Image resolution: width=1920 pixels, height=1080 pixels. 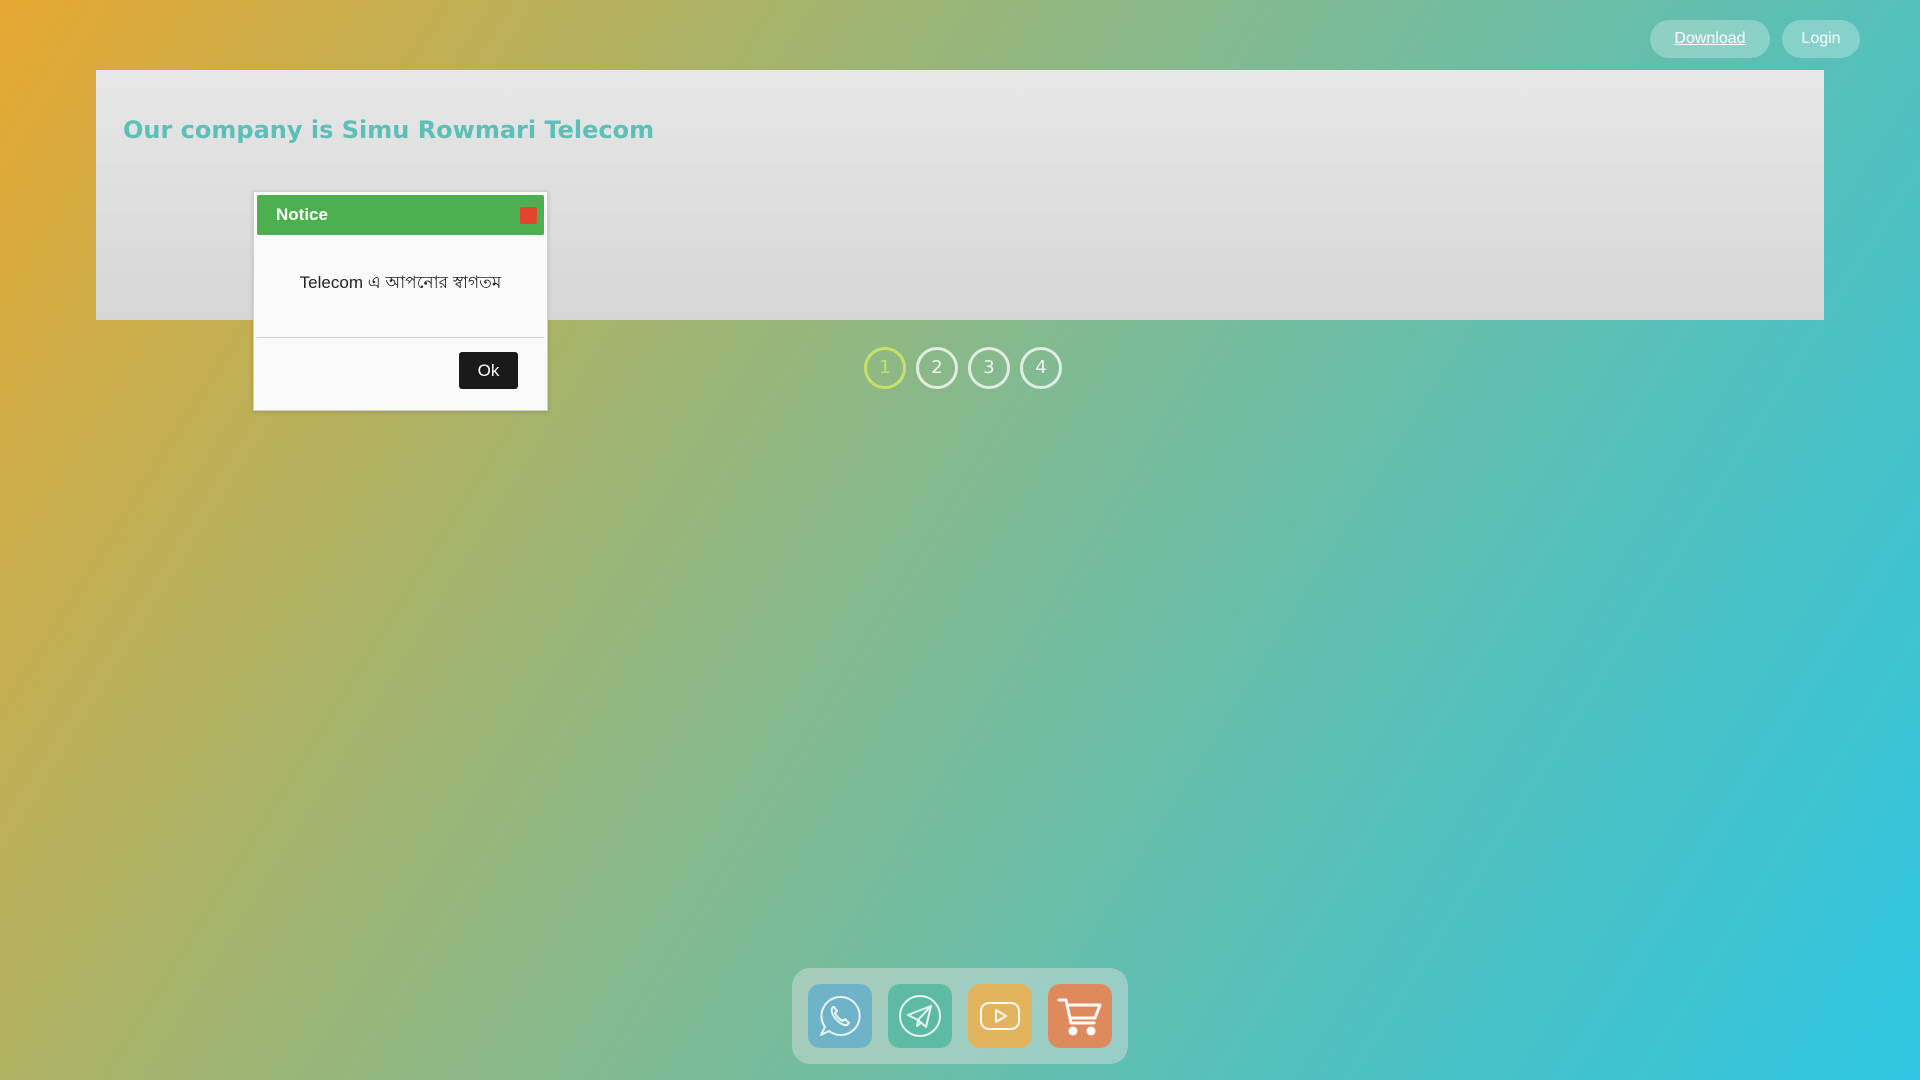 I want to click on slider-dot-3: 3, so click(x=989, y=368).